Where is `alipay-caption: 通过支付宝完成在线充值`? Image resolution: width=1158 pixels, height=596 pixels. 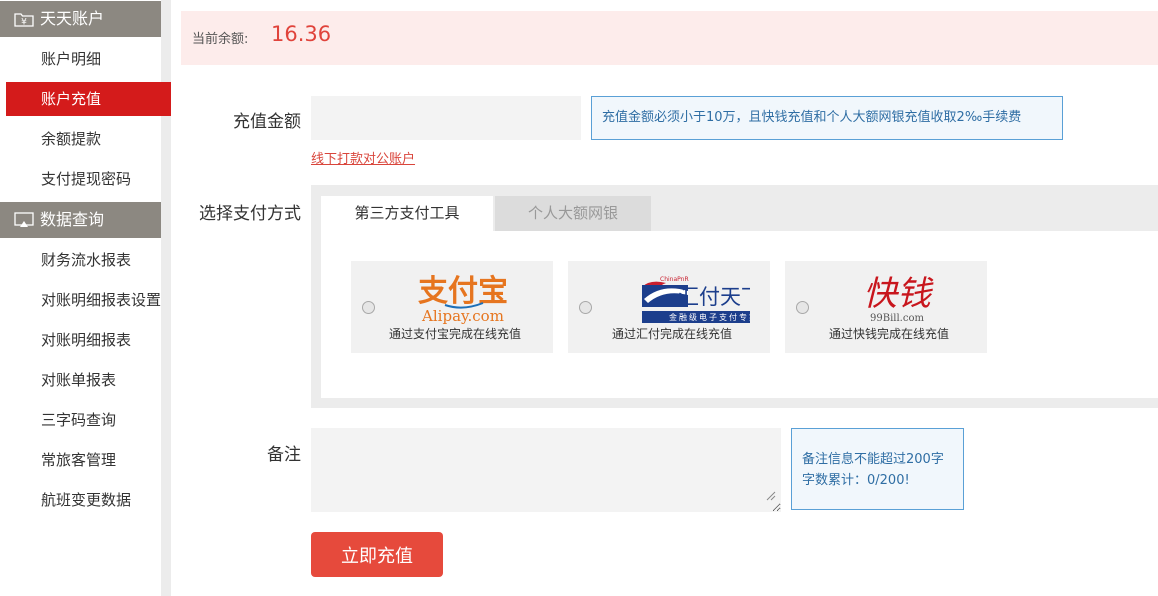 alipay-caption: 通过支付宝完成在线充值 is located at coordinates (454, 334).